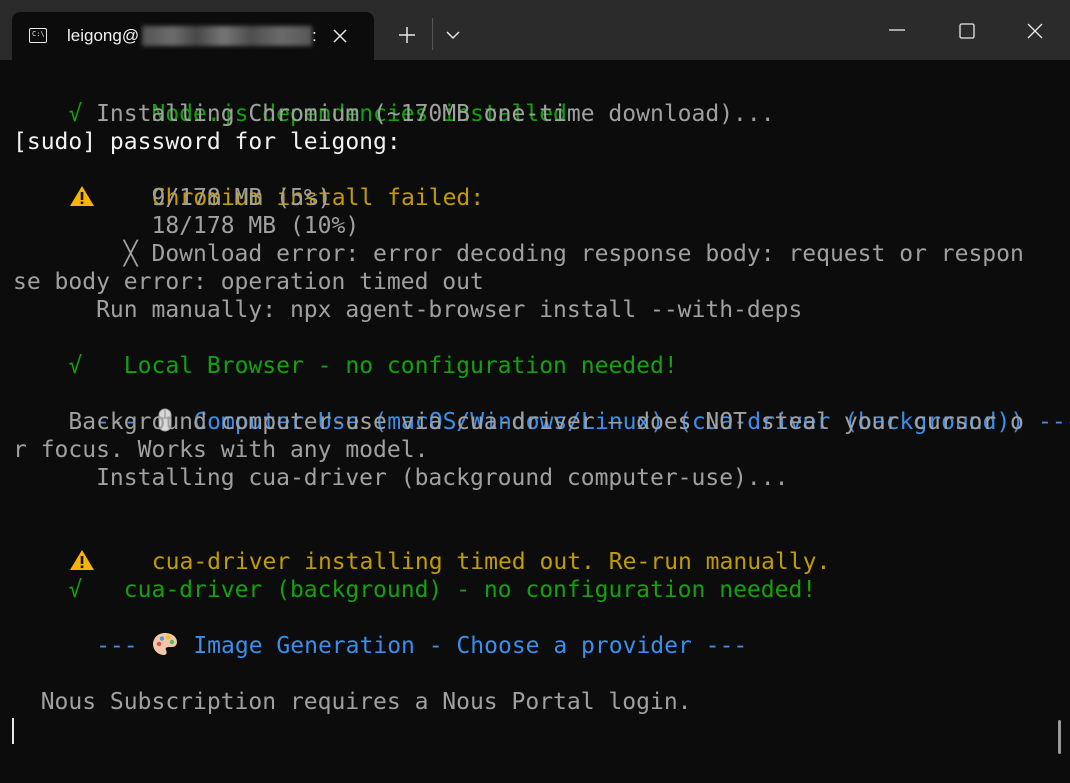 This screenshot has width=1070, height=783. I want to click on tab-title-tail: :, so click(314, 35).